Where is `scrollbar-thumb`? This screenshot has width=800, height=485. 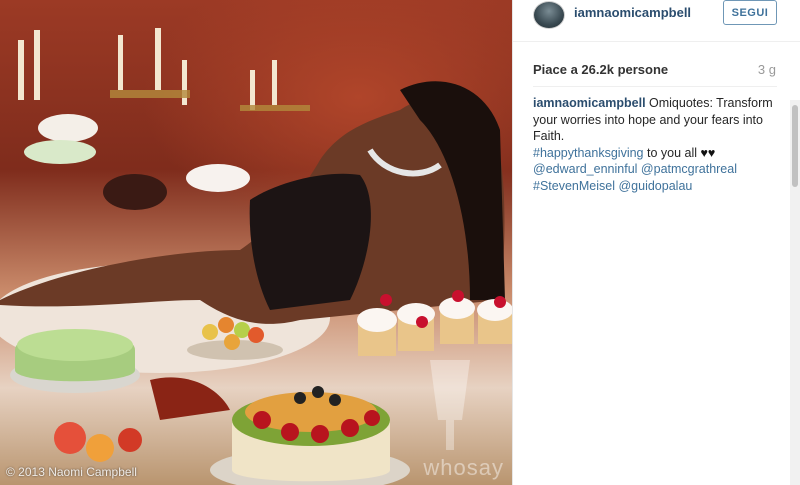
scrollbar-thumb is located at coordinates (795, 146).